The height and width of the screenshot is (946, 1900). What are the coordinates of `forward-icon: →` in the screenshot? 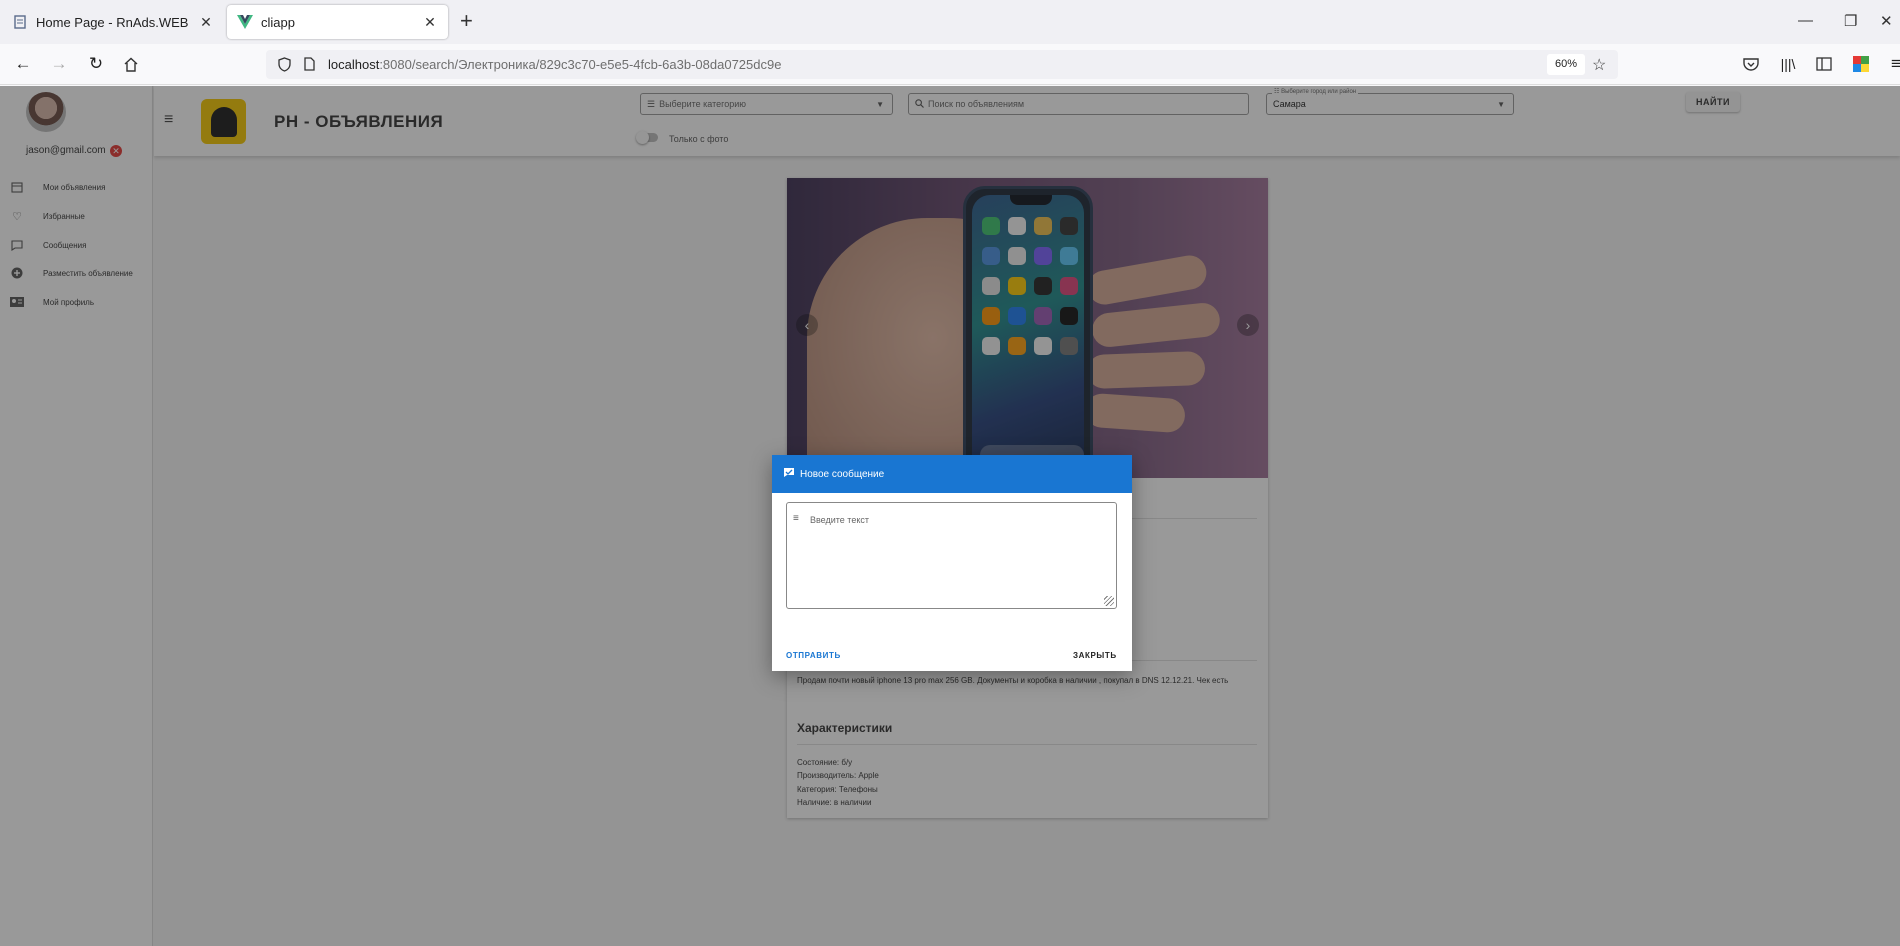 It's located at (59, 64).